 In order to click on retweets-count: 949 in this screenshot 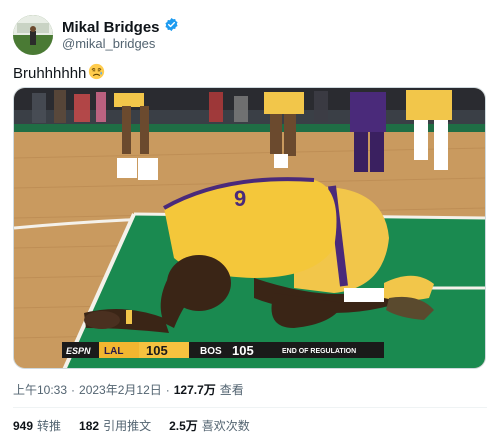, I will do `click(23, 426)`.